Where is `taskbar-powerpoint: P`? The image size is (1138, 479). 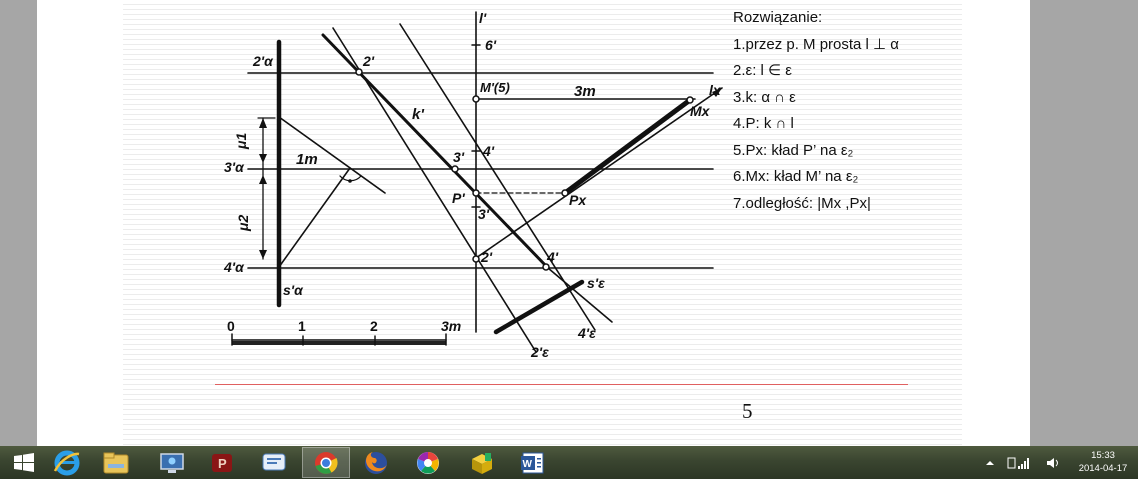 taskbar-powerpoint: P is located at coordinates (222, 462).